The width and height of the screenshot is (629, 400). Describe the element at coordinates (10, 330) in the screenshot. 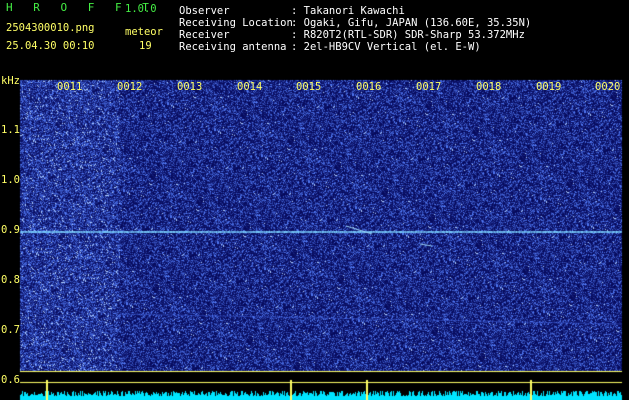

I see `freq-tick: 0.7` at that location.